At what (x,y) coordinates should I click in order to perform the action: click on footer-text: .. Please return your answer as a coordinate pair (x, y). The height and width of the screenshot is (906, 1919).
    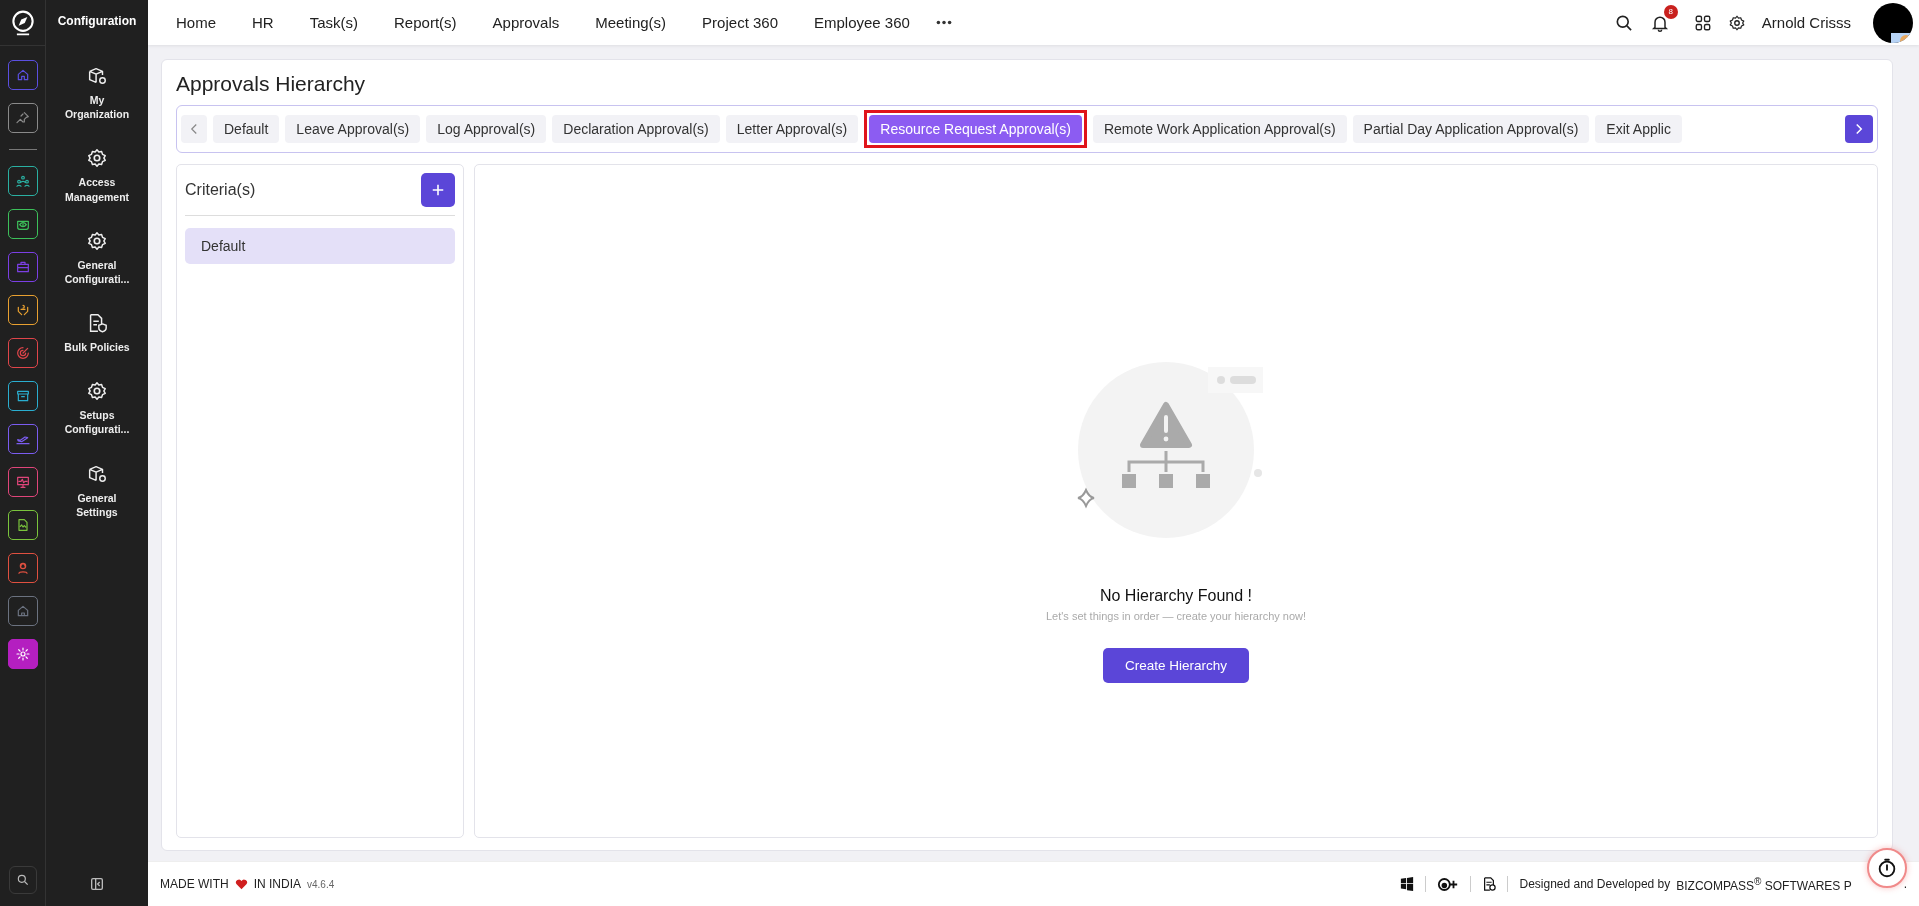
    Looking at the image, I should click on (1905, 884).